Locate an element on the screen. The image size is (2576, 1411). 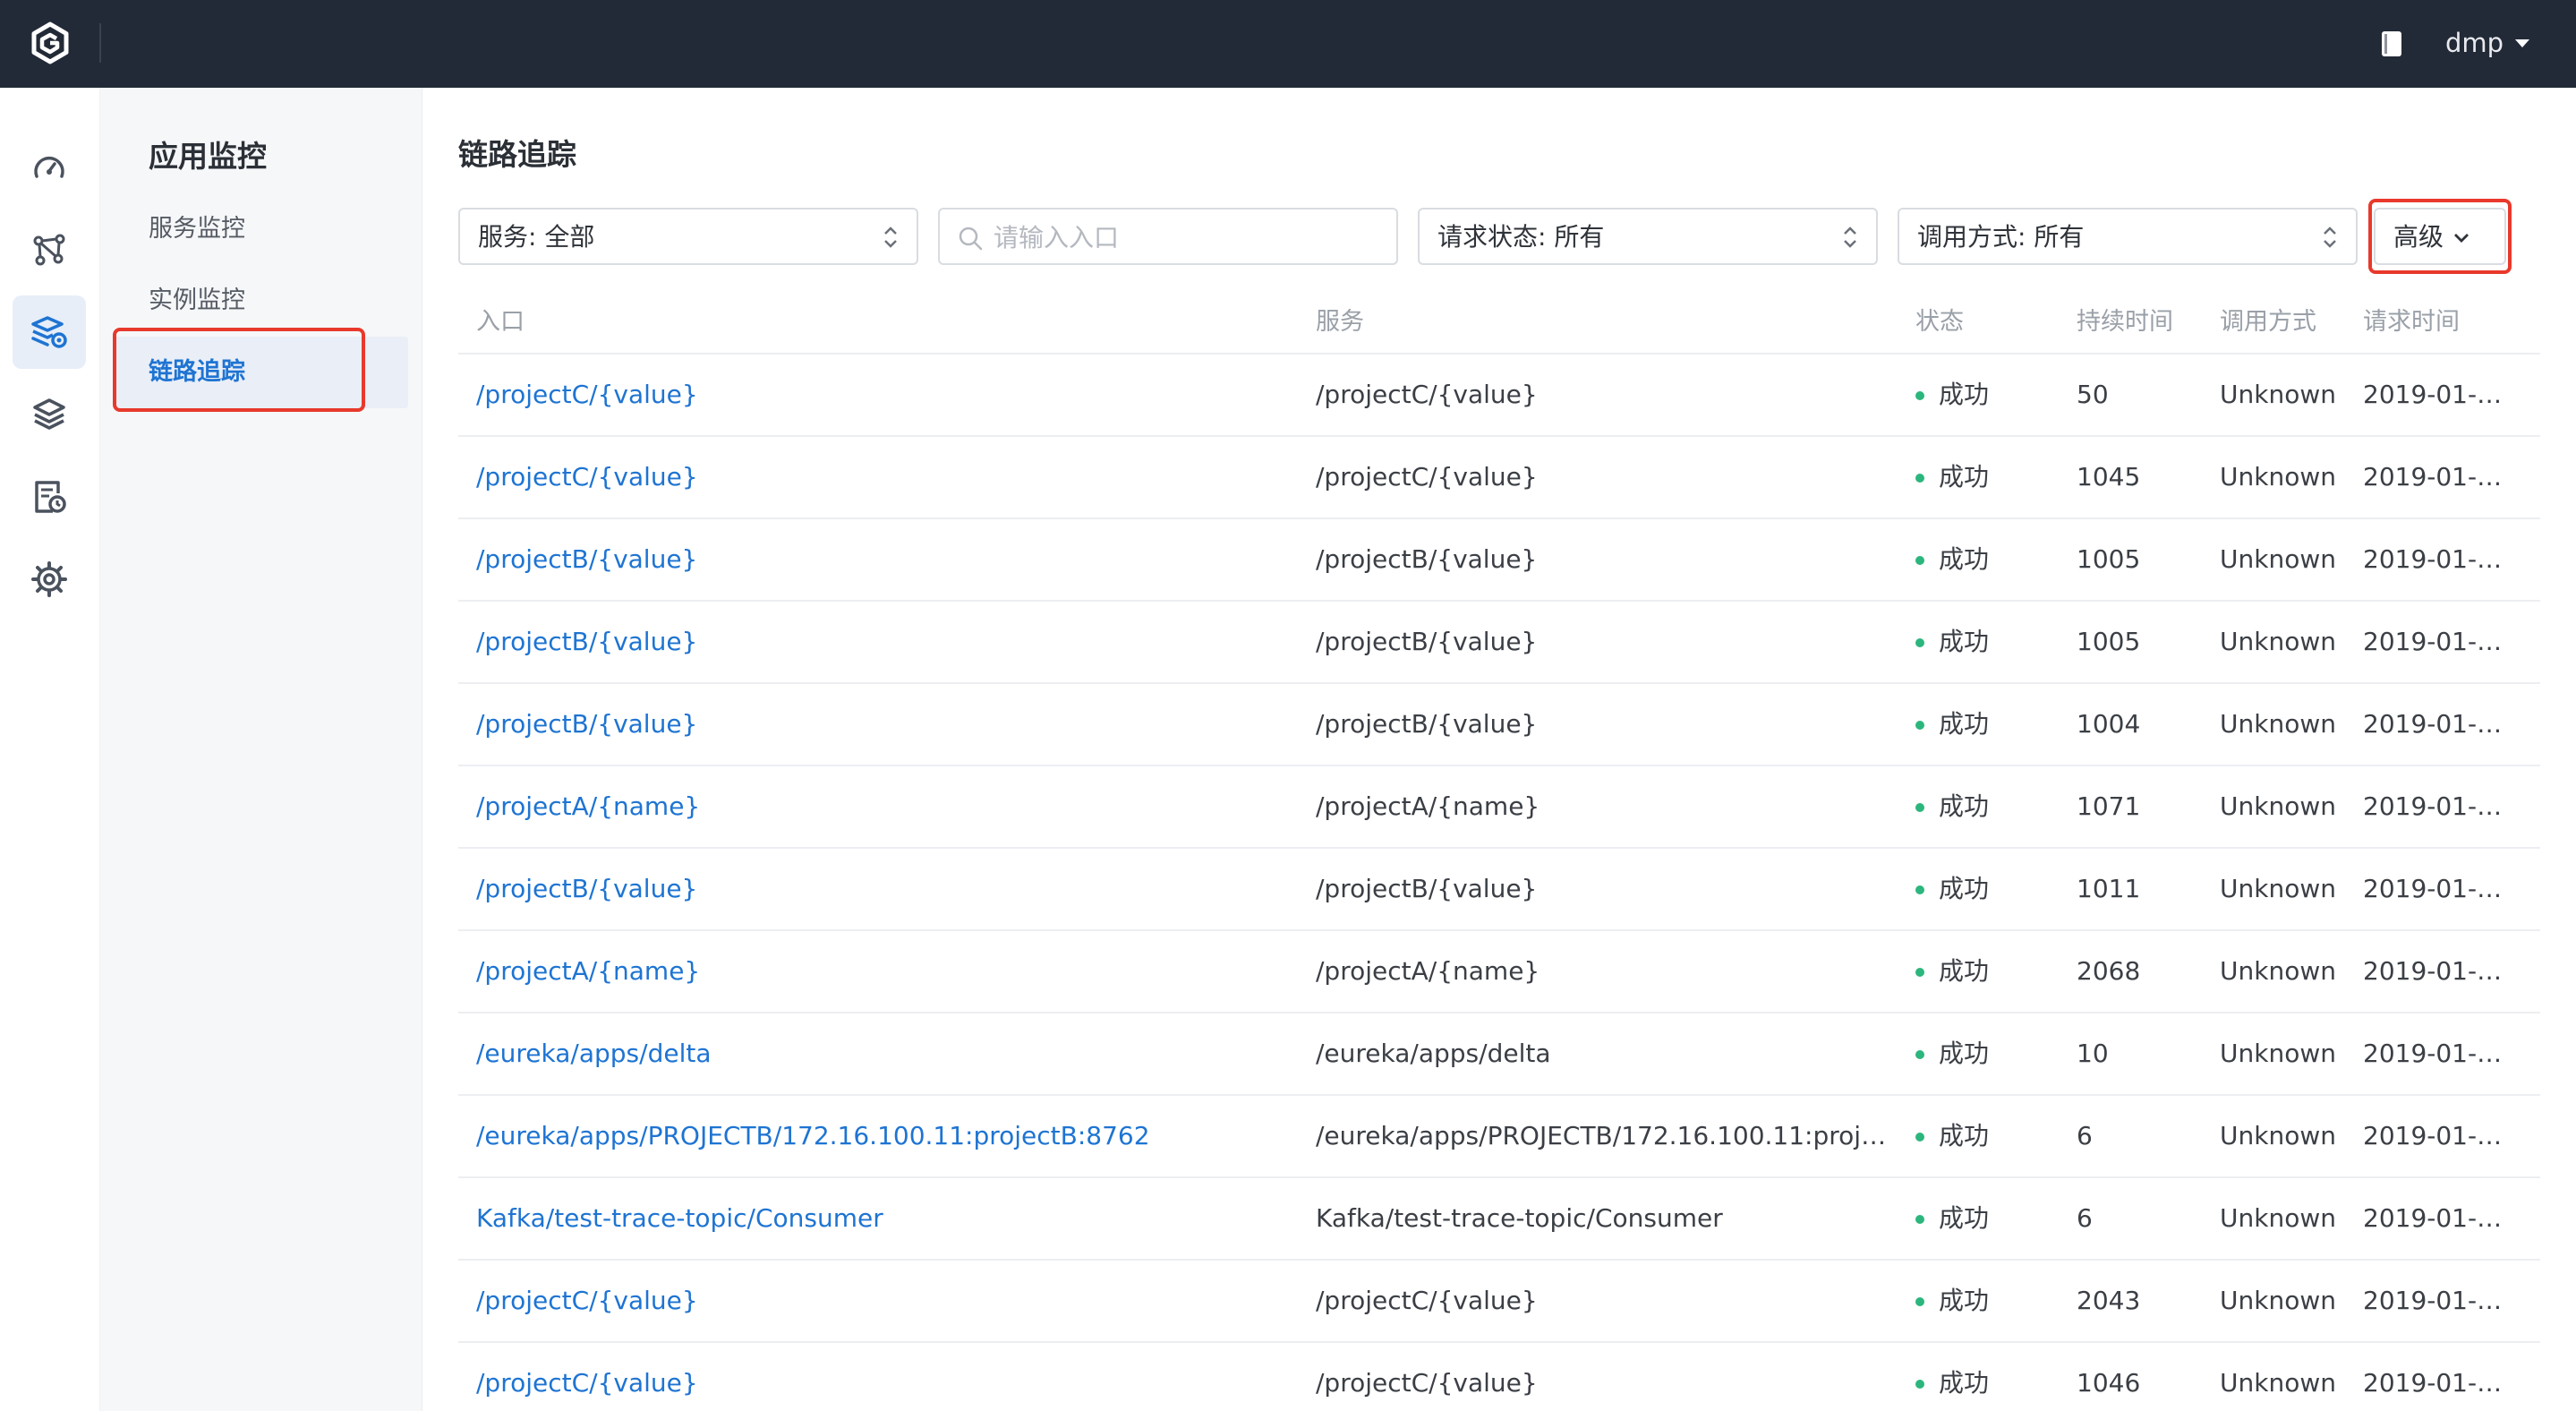
document-icon is located at coordinates (2391, 43).